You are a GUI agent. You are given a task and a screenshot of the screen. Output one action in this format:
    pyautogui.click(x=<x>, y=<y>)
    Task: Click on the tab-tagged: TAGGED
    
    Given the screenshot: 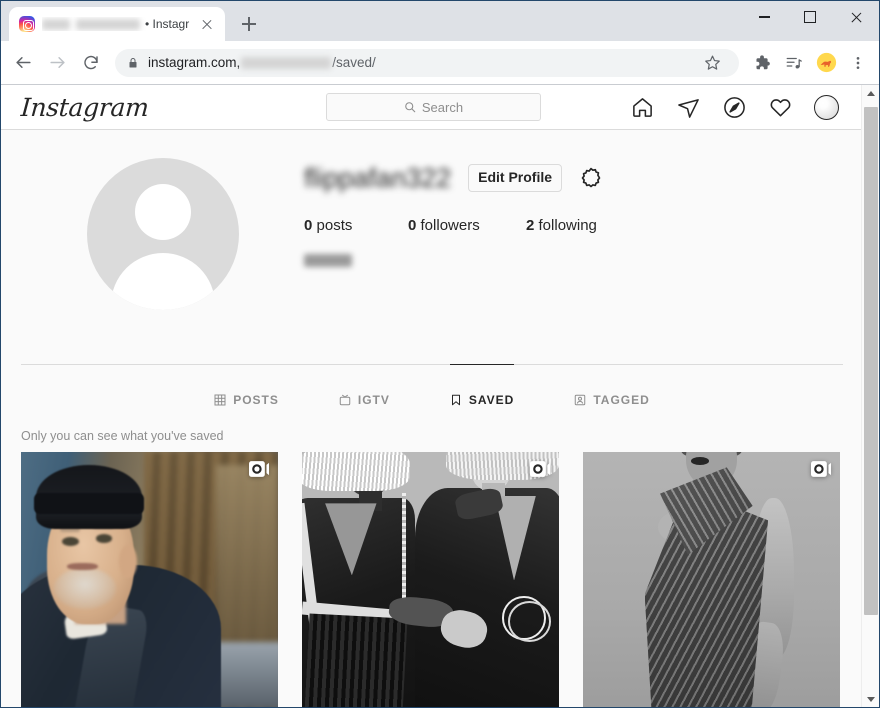 What is the action you would take?
    pyautogui.click(x=611, y=390)
    